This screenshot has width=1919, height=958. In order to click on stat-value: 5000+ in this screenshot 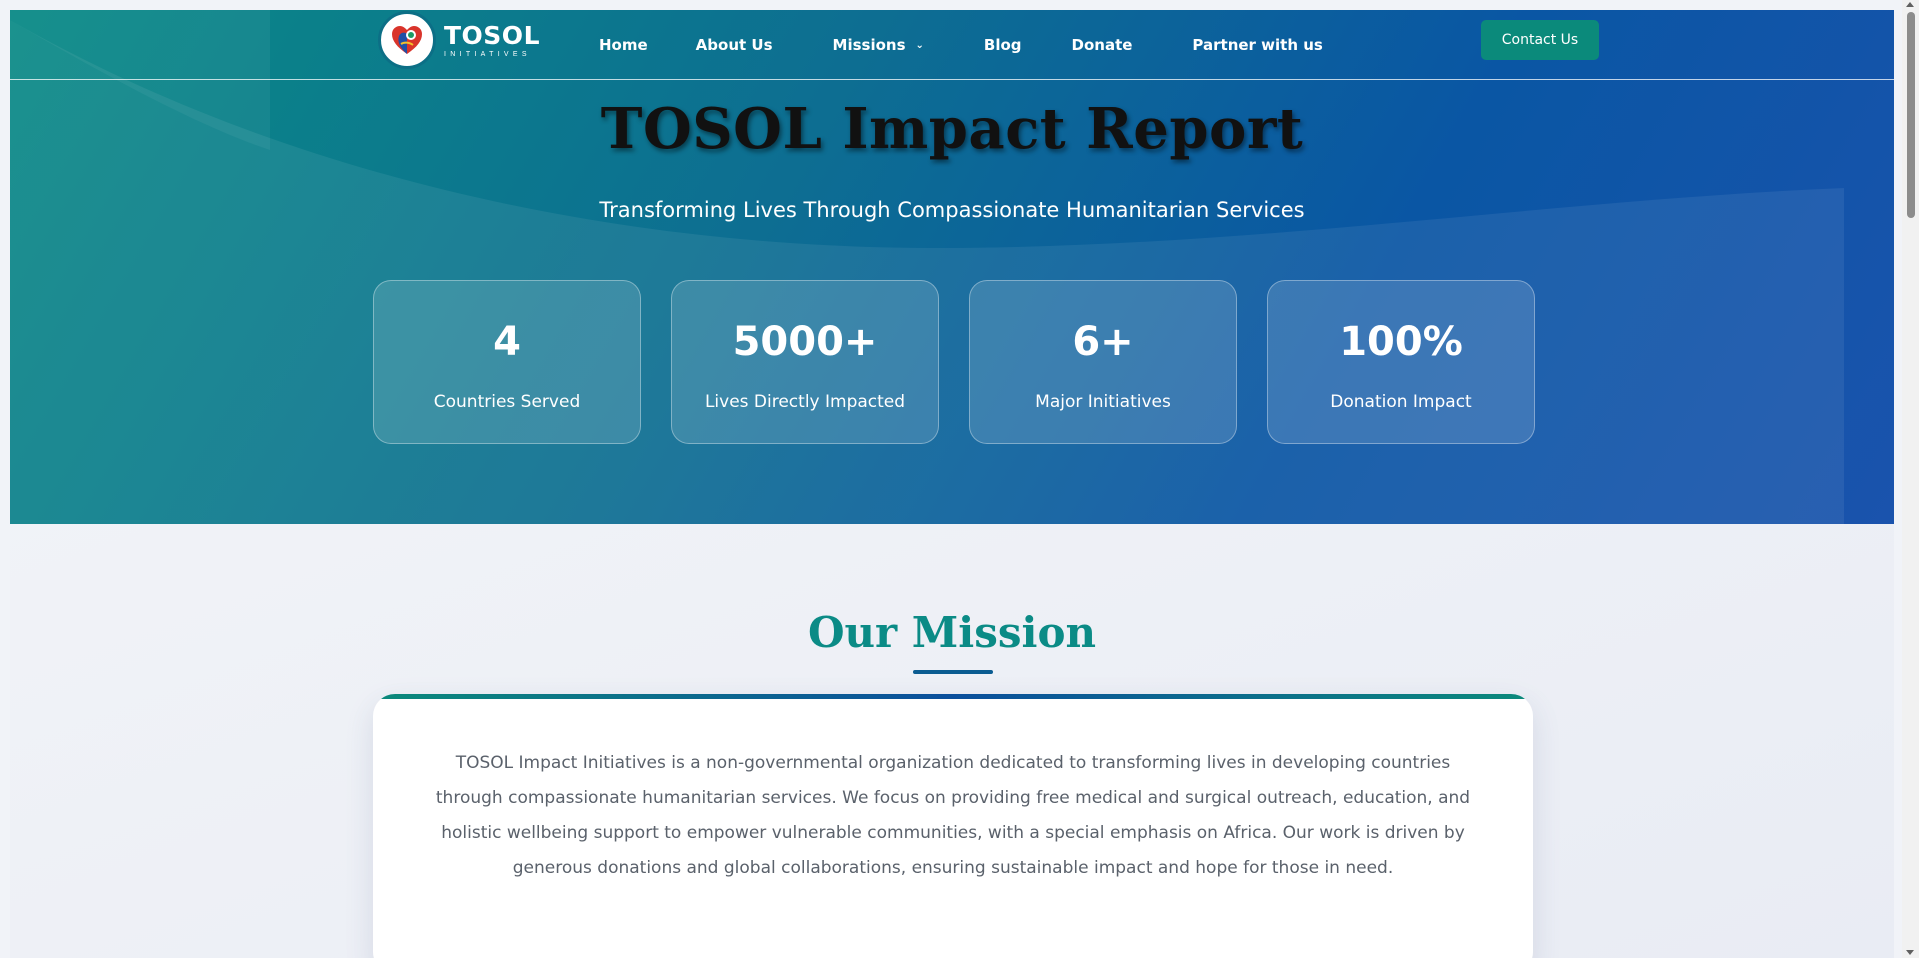, I will do `click(805, 342)`.